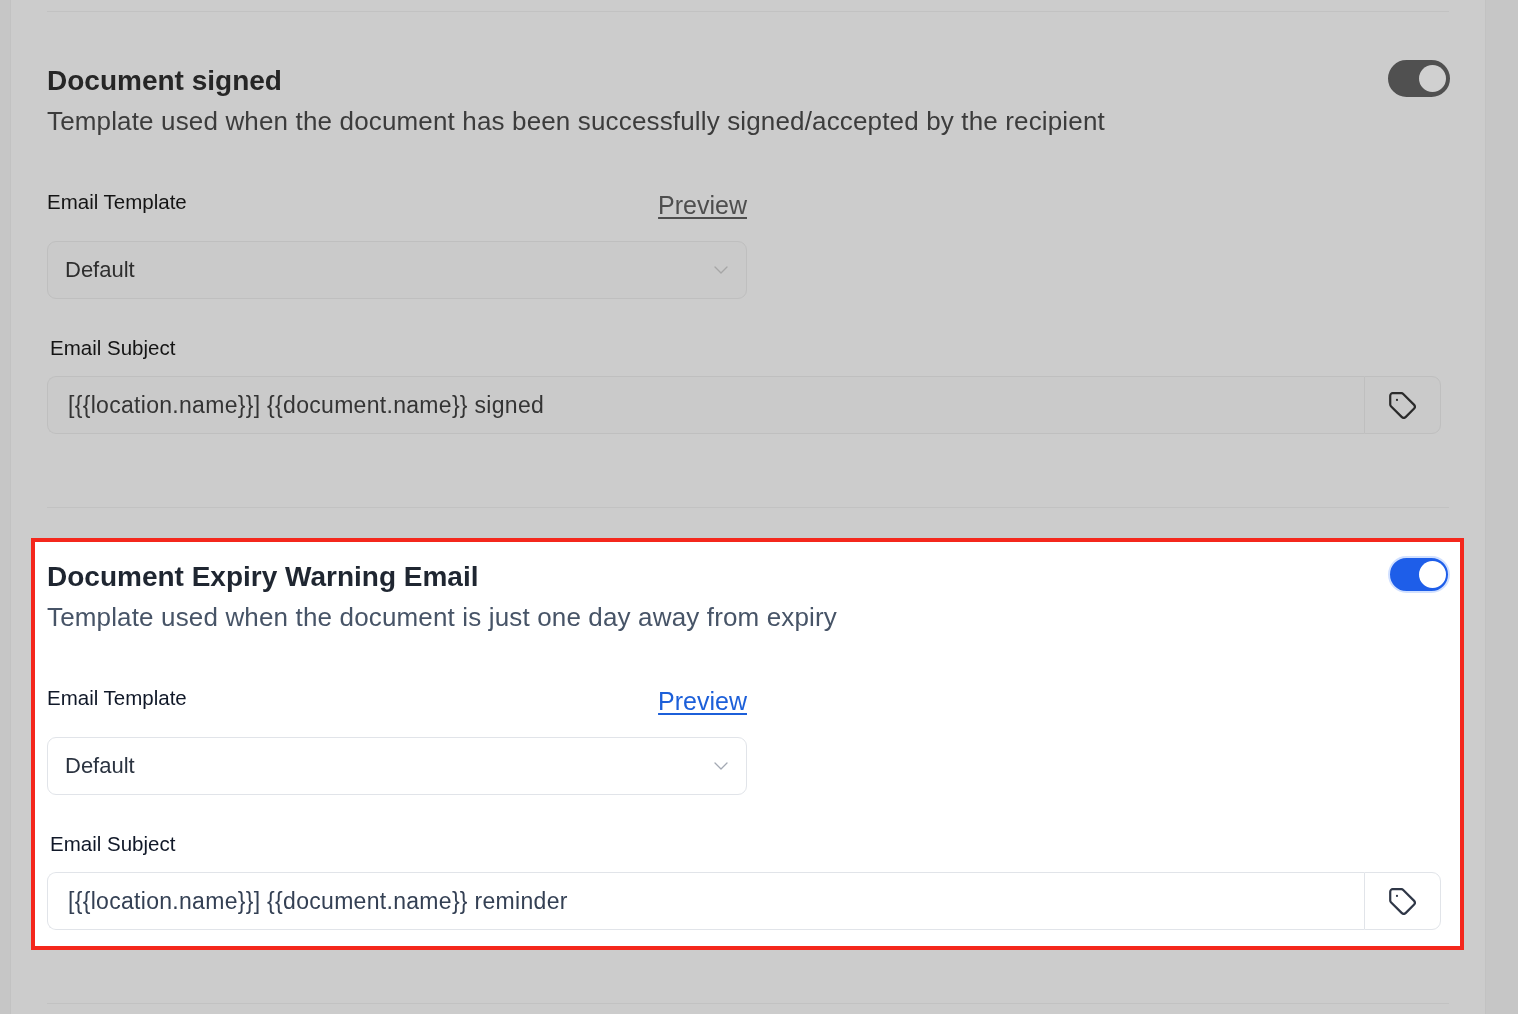 Image resolution: width=1518 pixels, height=1014 pixels. What do you see at coordinates (1419, 78) in the screenshot?
I see `toggle-switch` at bounding box center [1419, 78].